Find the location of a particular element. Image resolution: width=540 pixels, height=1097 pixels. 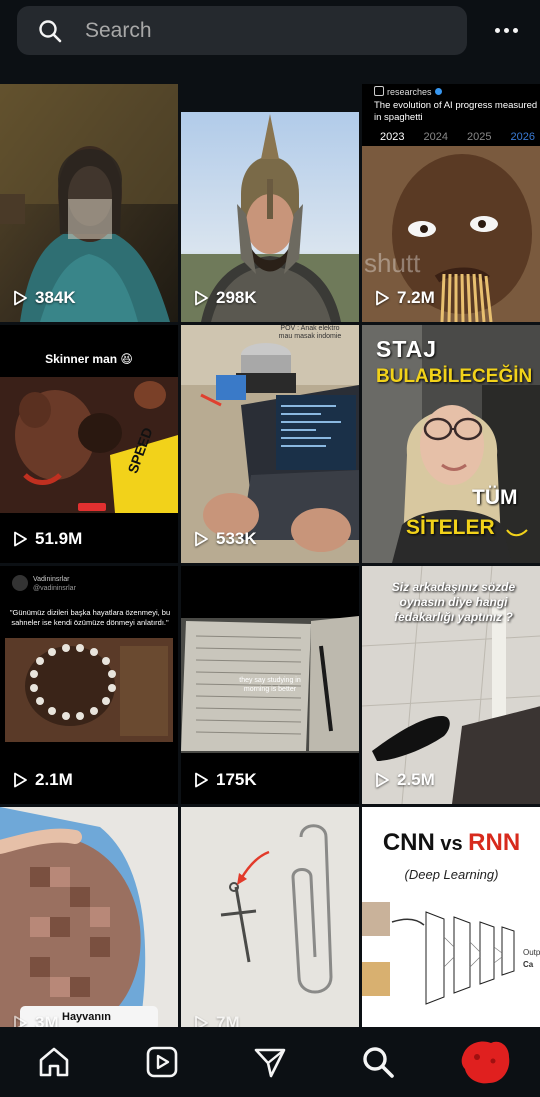

title-cnn: CNN is located at coordinates (408, 842).